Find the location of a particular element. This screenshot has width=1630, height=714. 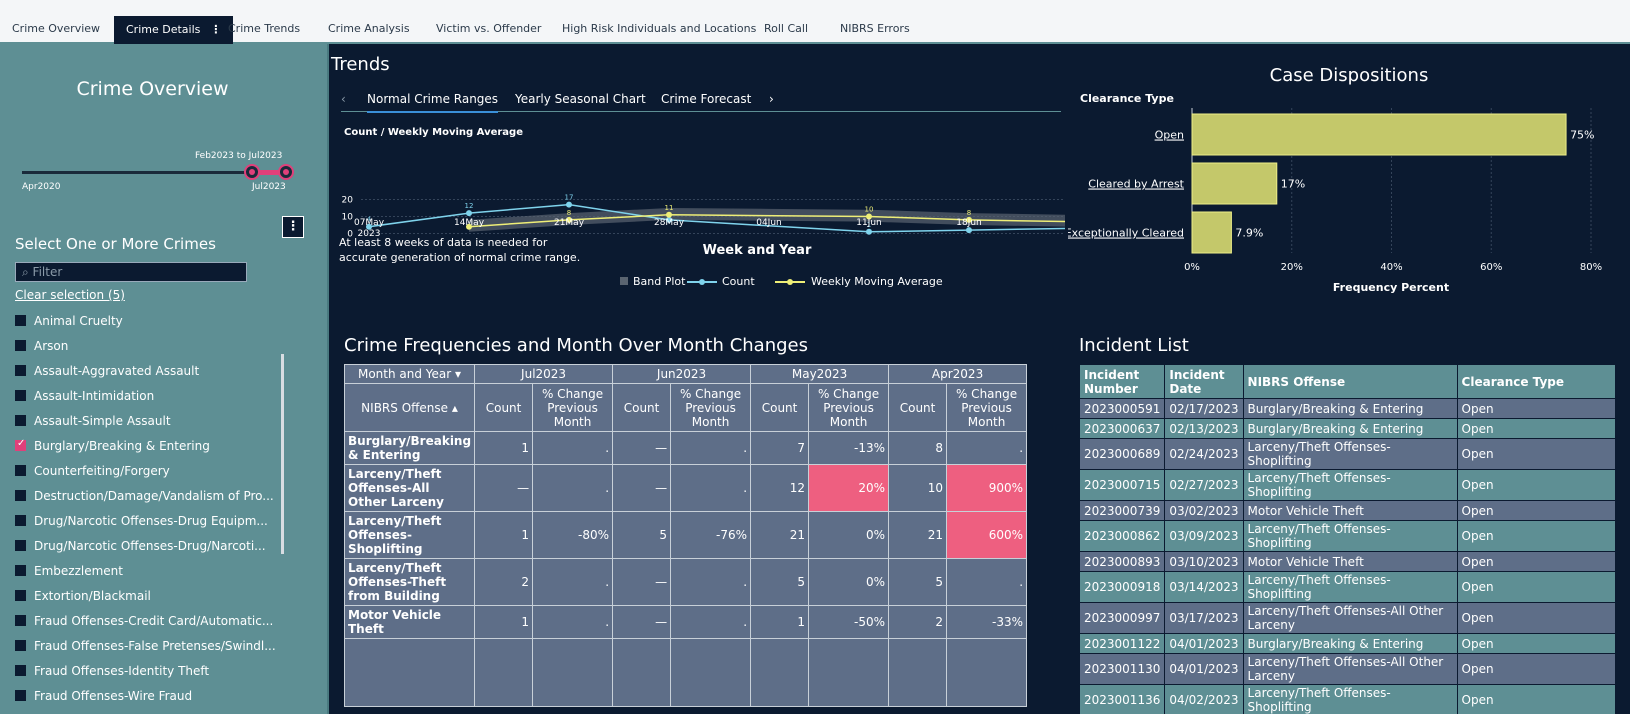

value-cell: 0% is located at coordinates (849, 535).